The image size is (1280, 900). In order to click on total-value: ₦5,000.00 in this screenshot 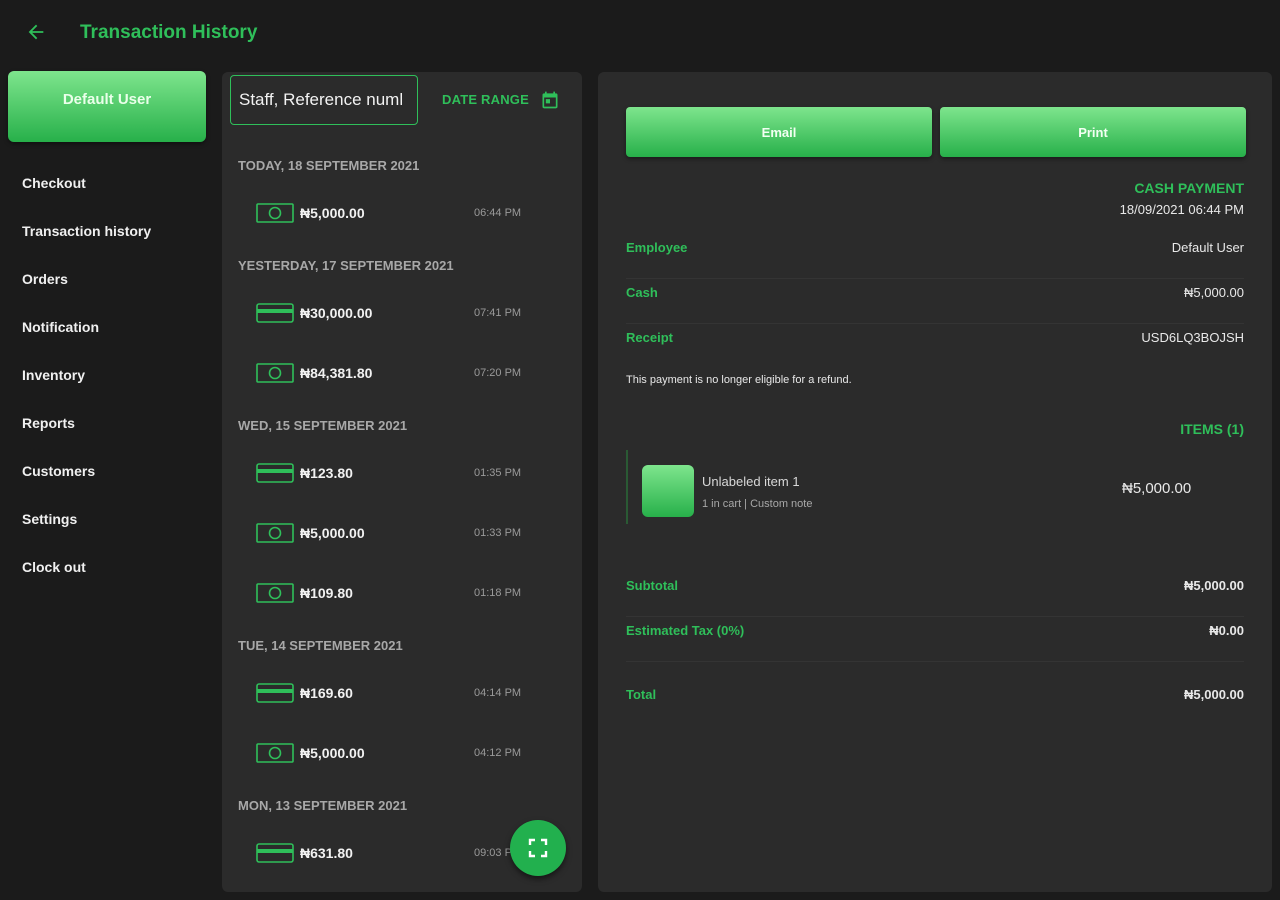, I will do `click(1214, 694)`.